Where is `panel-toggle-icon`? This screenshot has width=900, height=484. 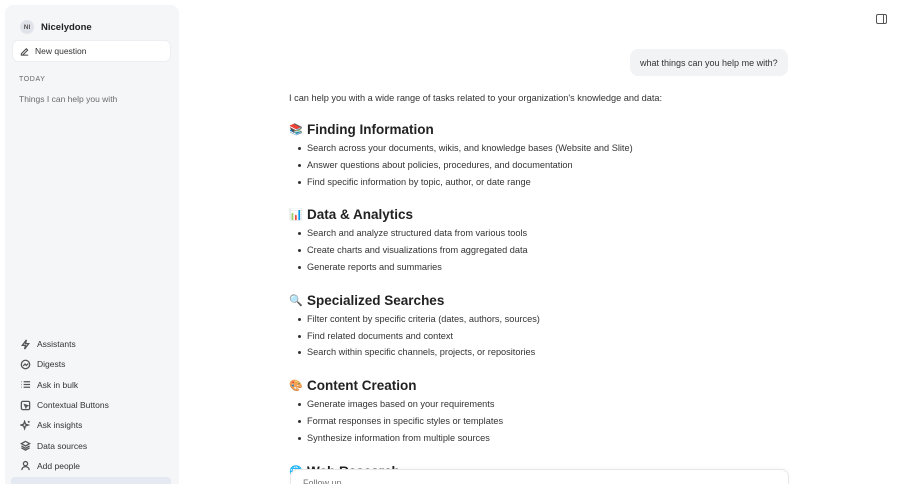 panel-toggle-icon is located at coordinates (881, 19).